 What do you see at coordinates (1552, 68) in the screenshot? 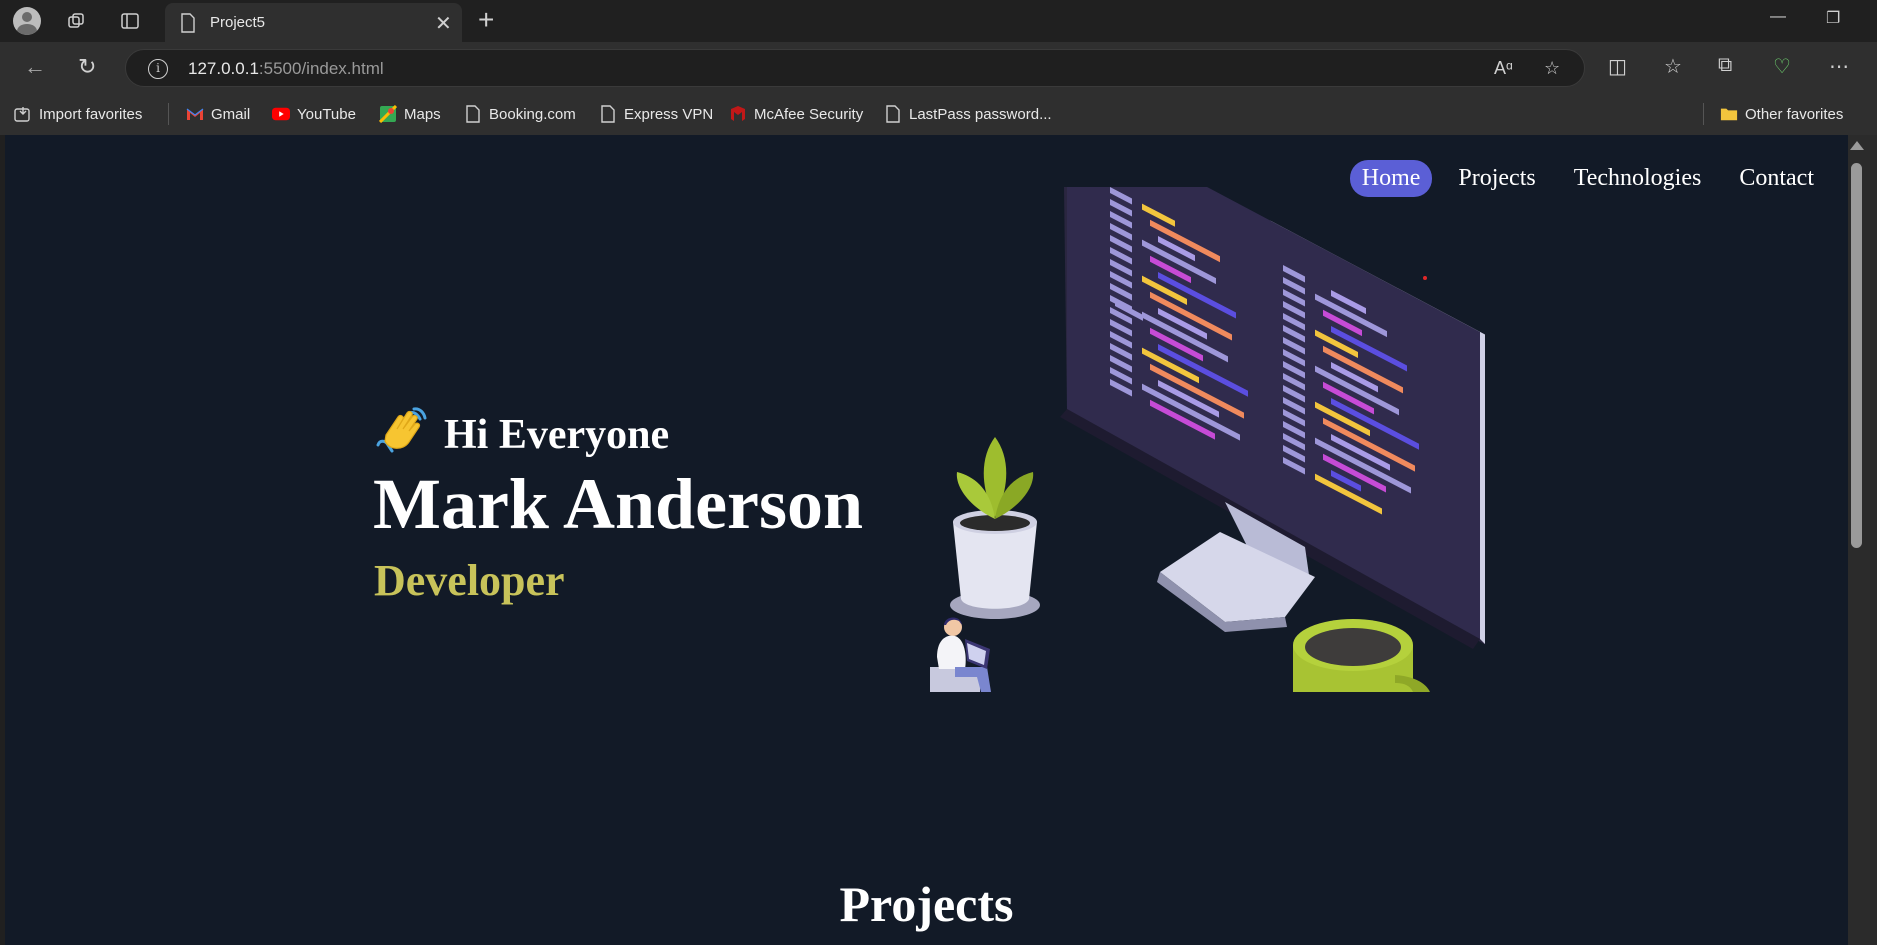
I see `favorite-star-icon: ☆` at bounding box center [1552, 68].